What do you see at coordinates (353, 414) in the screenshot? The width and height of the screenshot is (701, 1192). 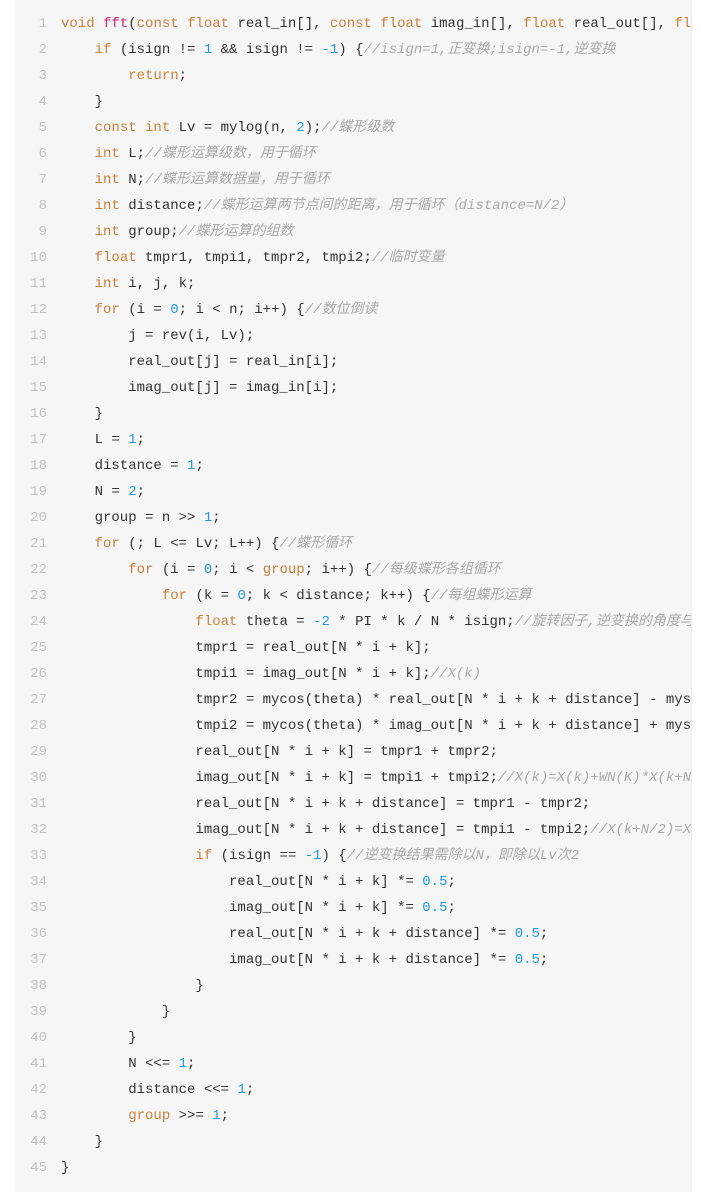 I see `code-line: 16 }` at bounding box center [353, 414].